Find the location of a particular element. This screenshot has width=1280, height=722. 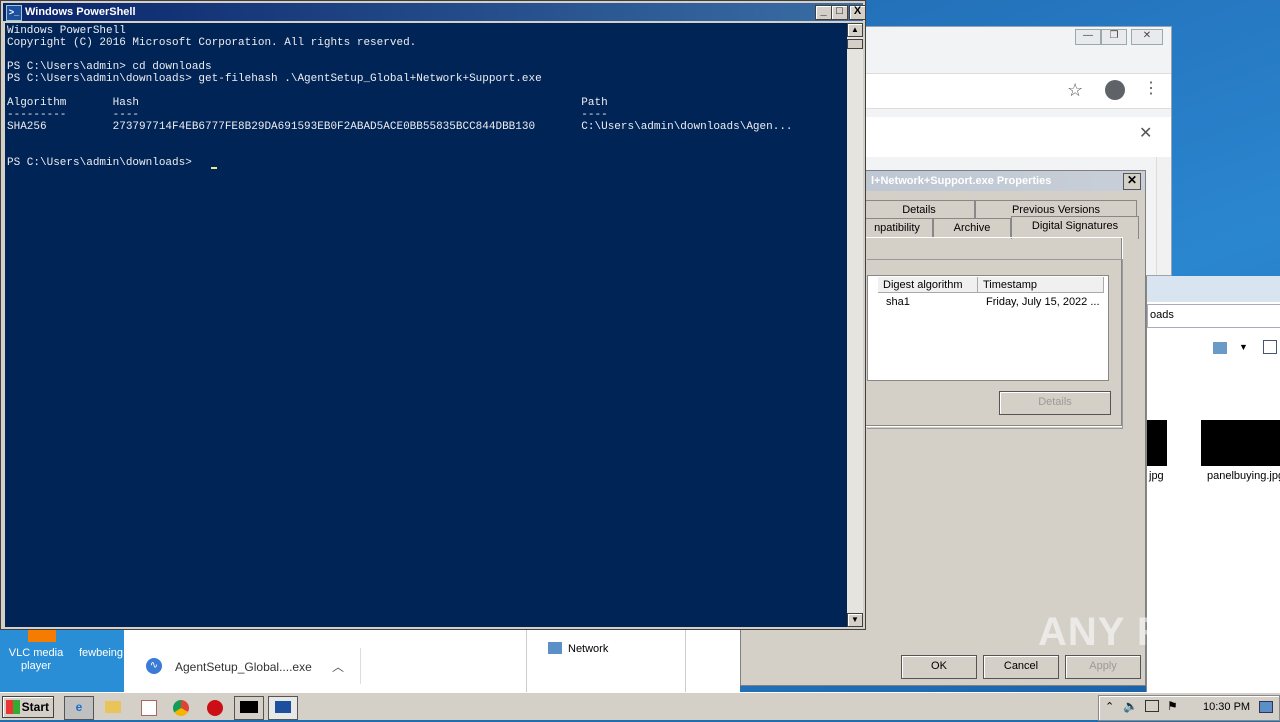

tray-expand-icon: ⌃ is located at coordinates (1109, 706).